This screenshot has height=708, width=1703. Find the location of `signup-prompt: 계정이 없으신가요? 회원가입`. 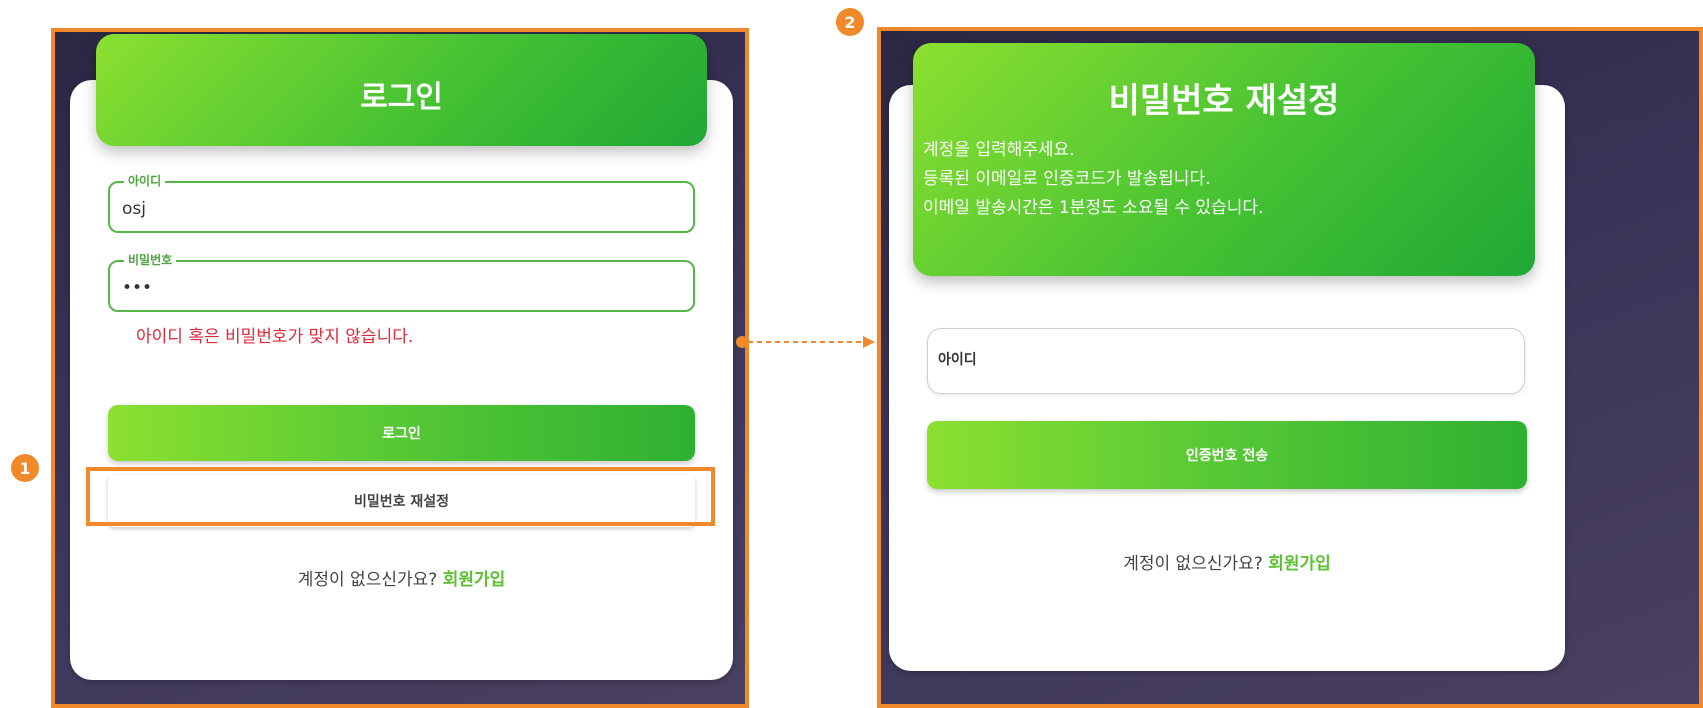

signup-prompt: 계정이 없으신가요? 회원가입 is located at coordinates (401, 577).